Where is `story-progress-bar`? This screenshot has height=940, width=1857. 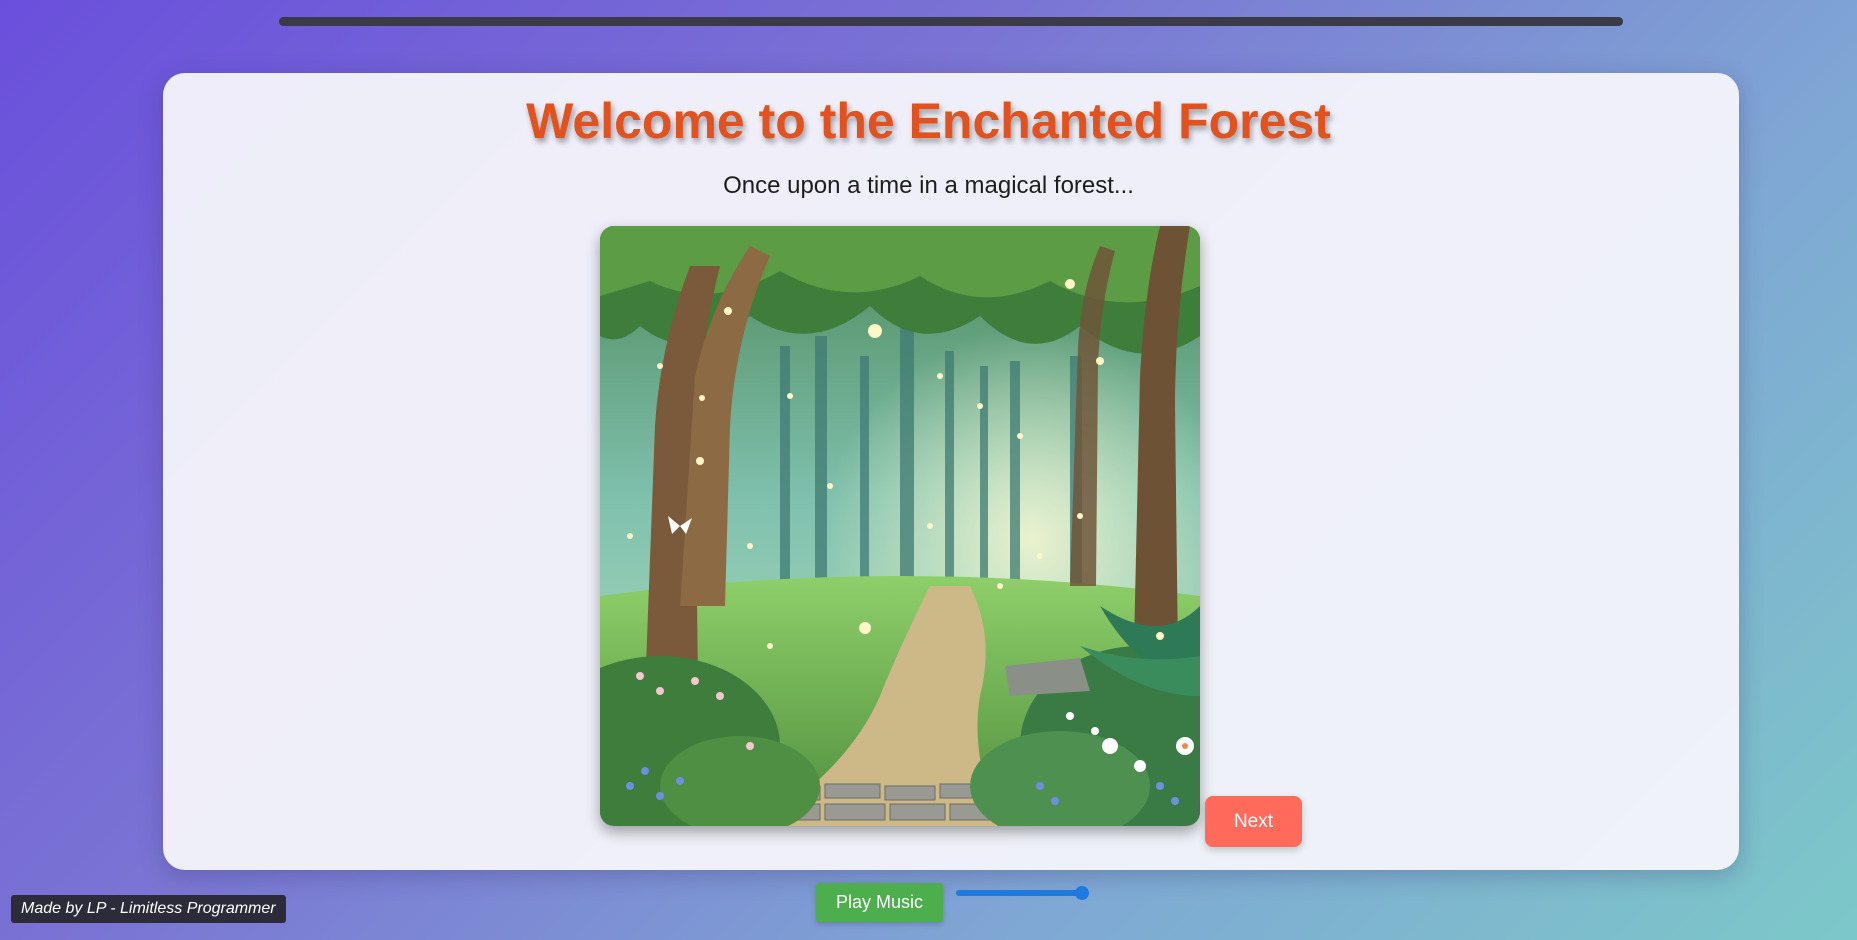 story-progress-bar is located at coordinates (951, 21).